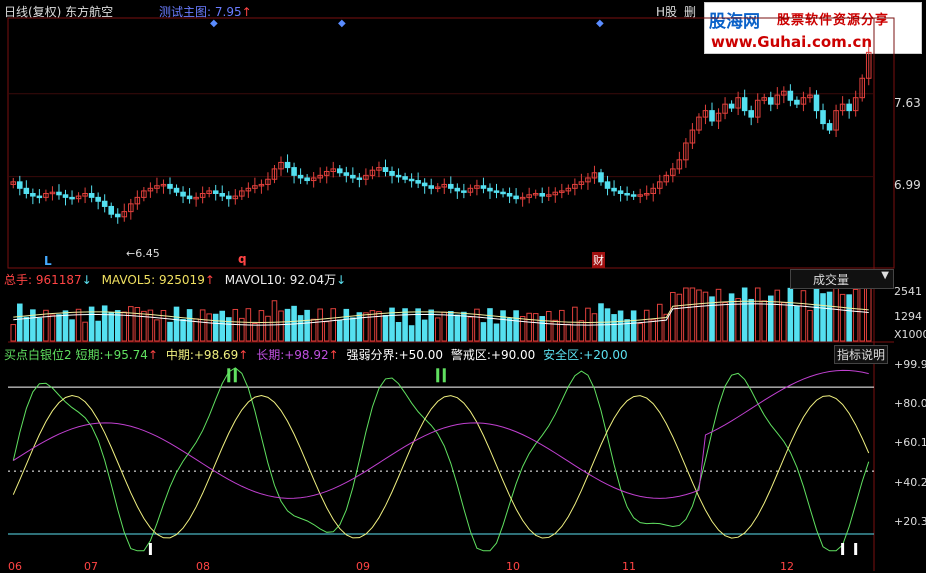  Describe the element at coordinates (885, 275) in the screenshot. I see `chevron-down-icon: ▼` at that location.